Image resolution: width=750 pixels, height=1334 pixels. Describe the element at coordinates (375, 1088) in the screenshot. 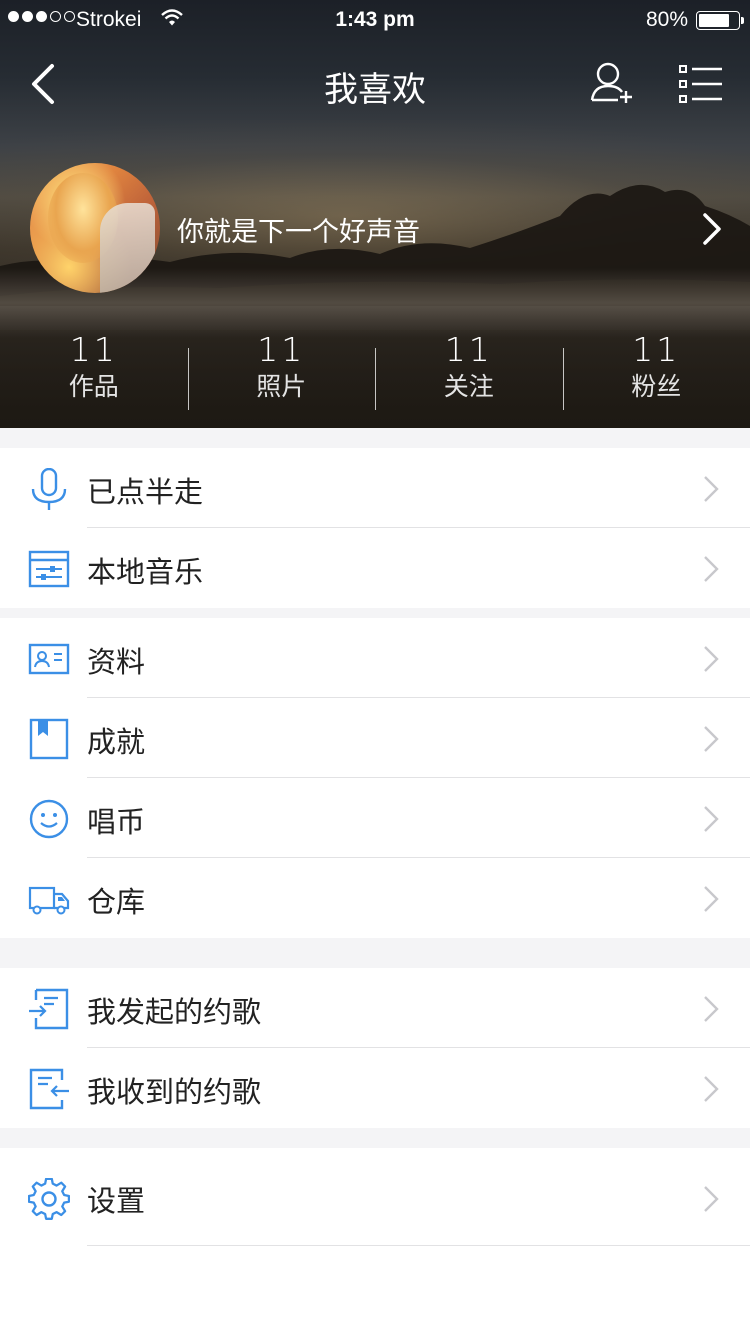

I see `menu-item-received-invitations: 我收到的约歌` at that location.